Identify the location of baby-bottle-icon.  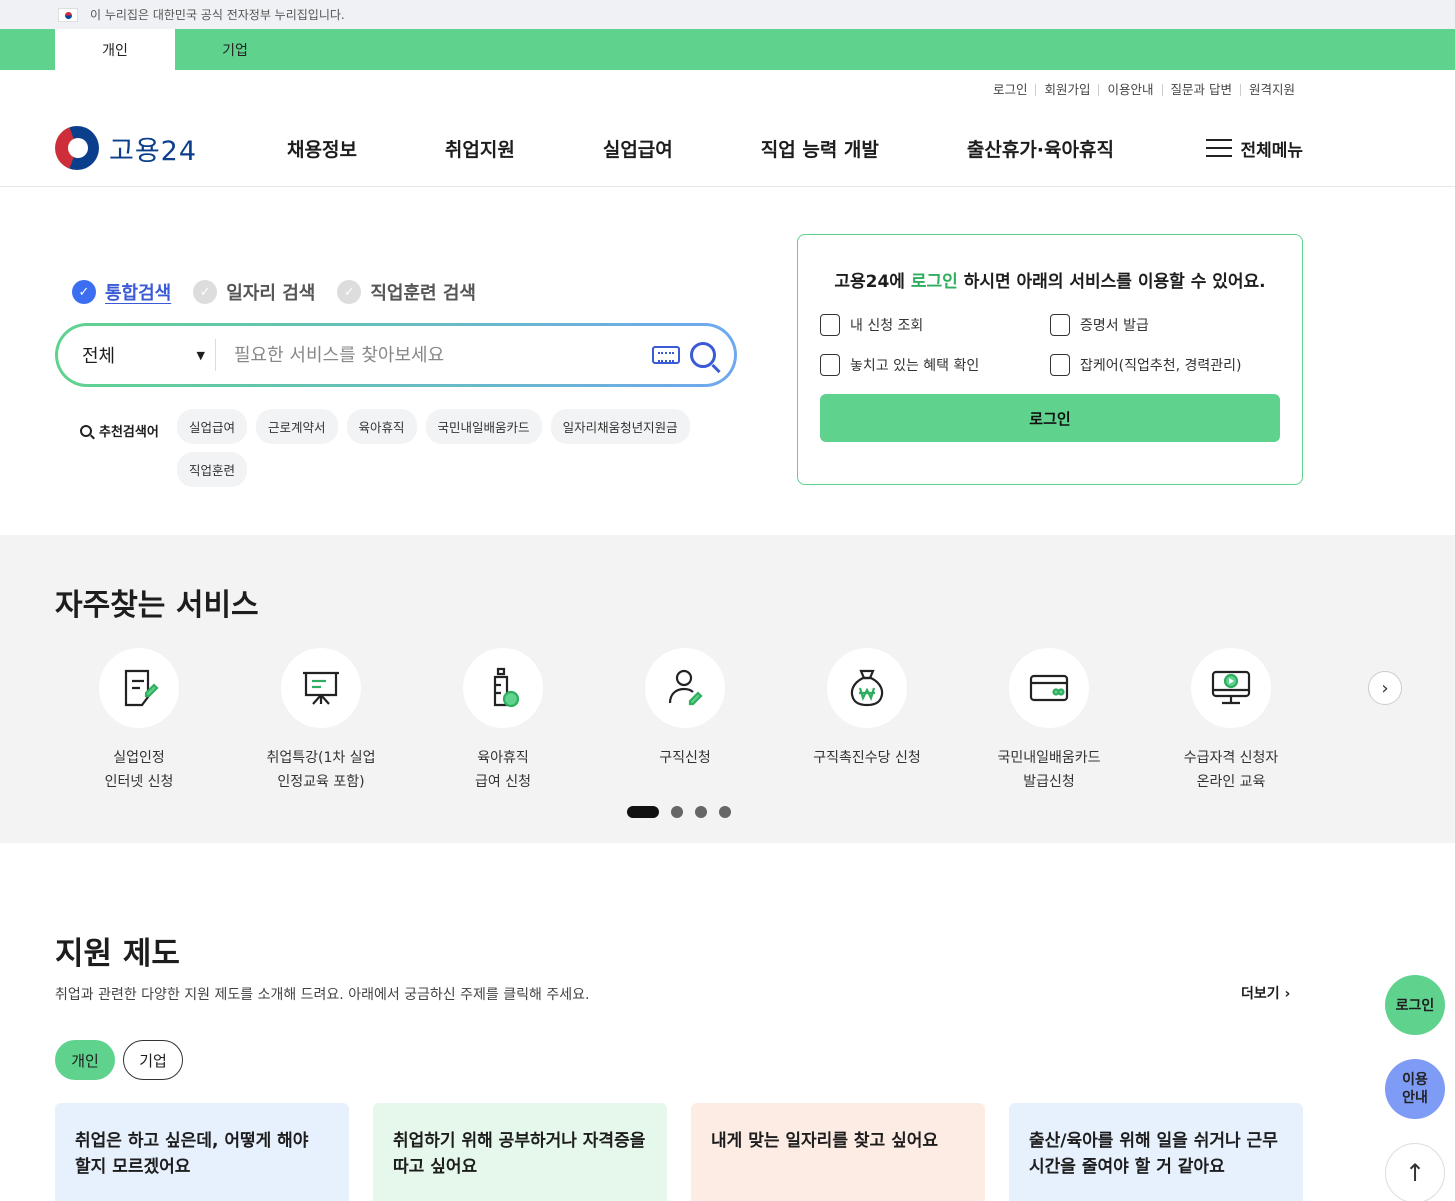
(506, 687).